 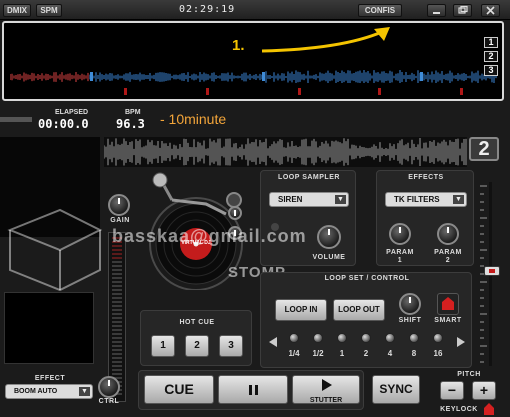 I want to click on config-button: CONFIS, so click(x=380, y=10).